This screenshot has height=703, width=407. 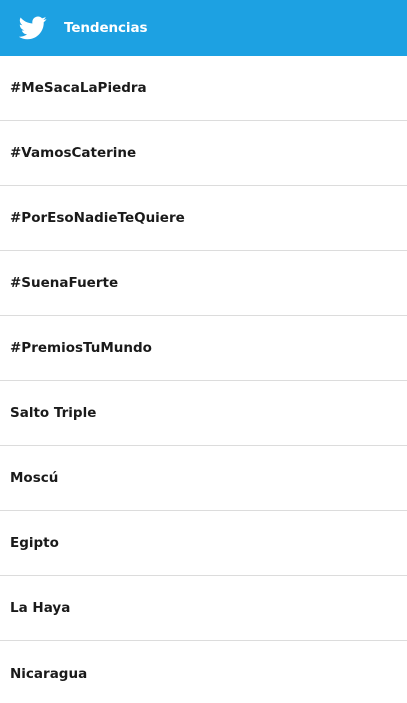 I want to click on trend-label: La Haya, so click(x=40, y=608).